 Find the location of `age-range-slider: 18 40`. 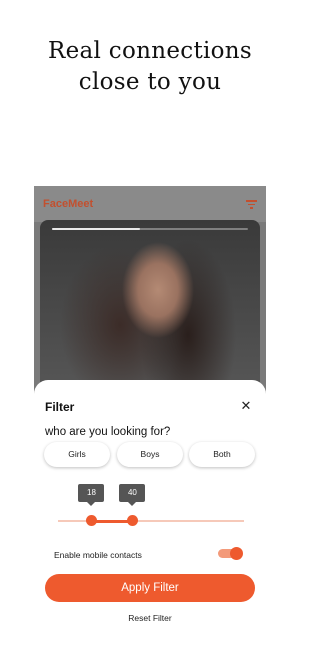

age-range-slider: 18 40 is located at coordinates (150, 505).